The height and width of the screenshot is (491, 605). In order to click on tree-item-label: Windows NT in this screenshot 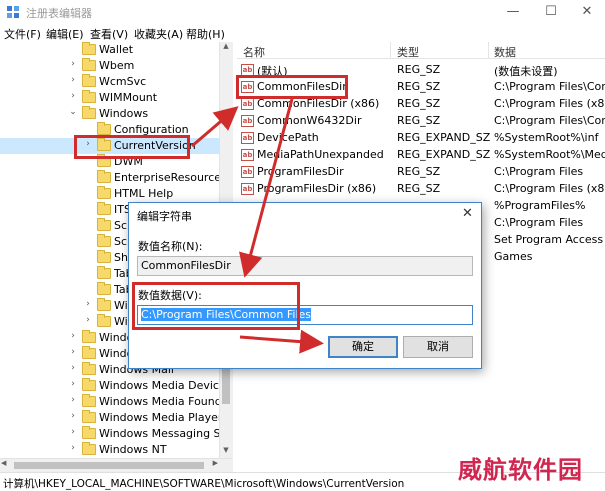, I will do `click(133, 449)`.